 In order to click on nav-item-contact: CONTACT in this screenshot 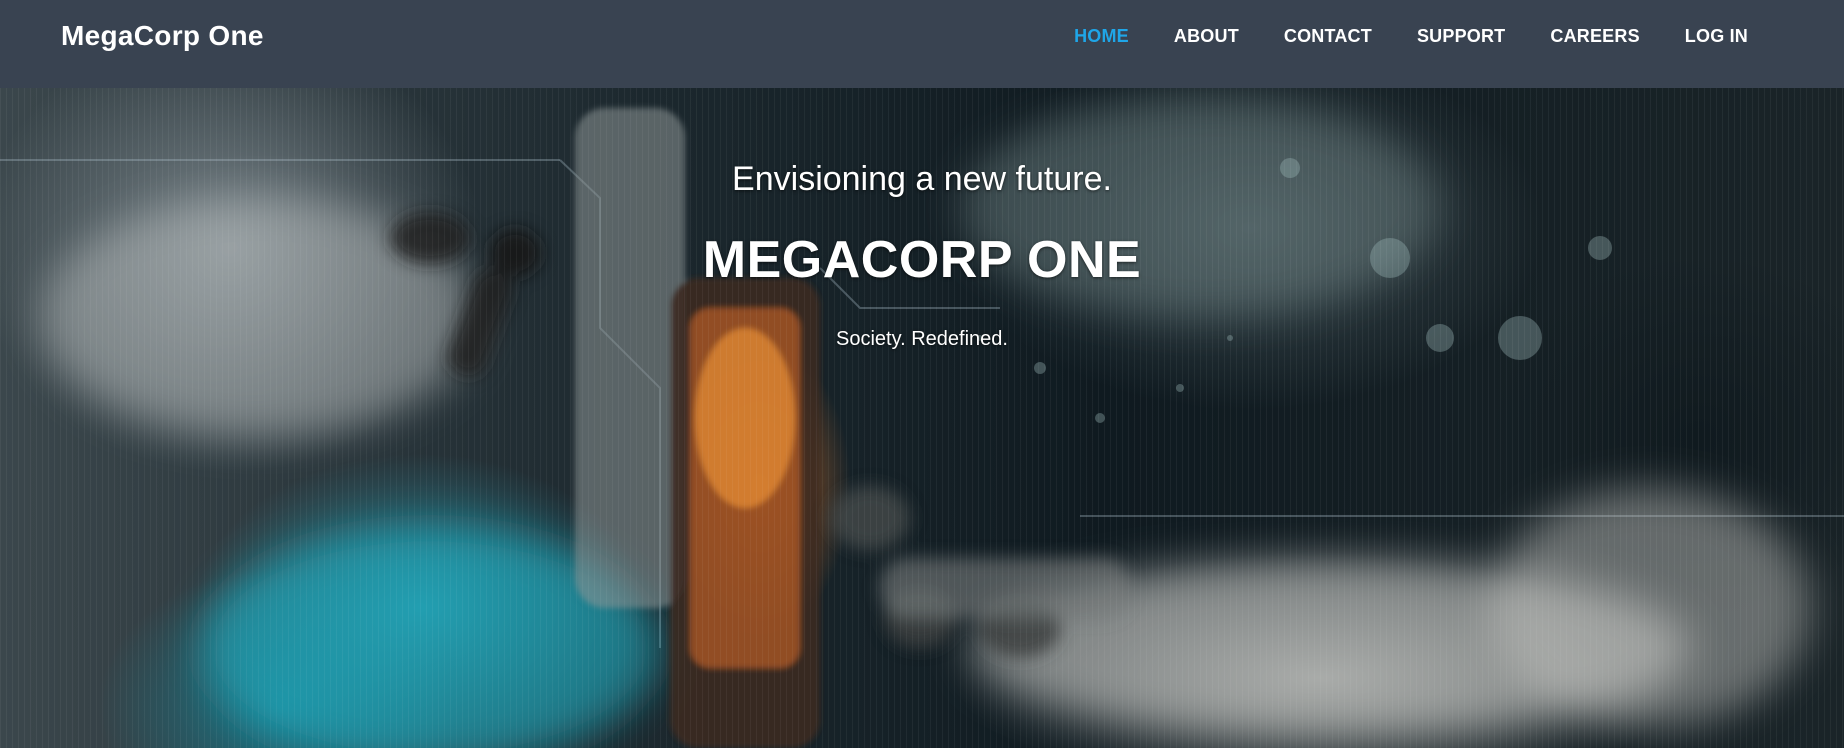, I will do `click(1328, 36)`.